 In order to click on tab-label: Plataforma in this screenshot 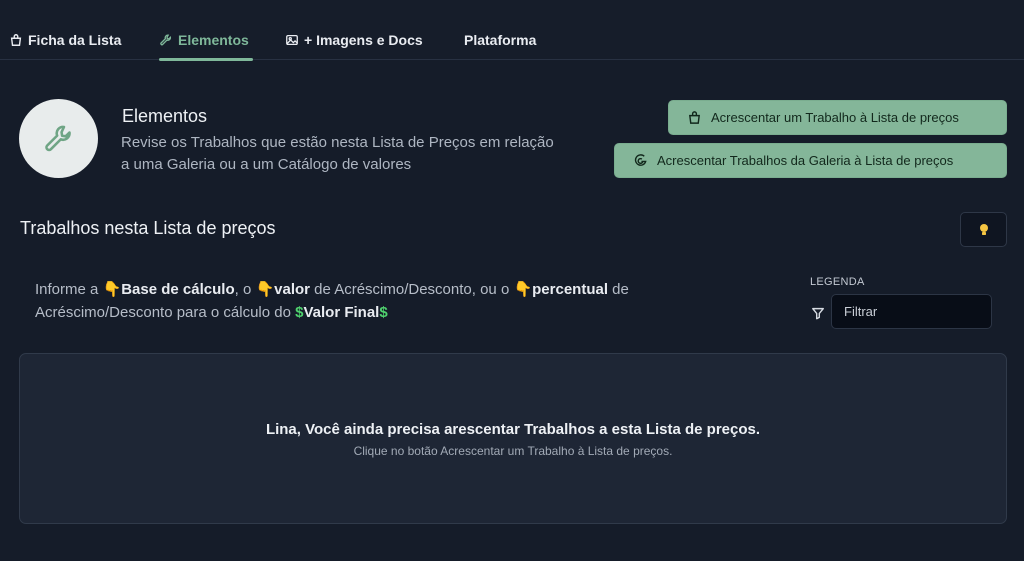, I will do `click(500, 40)`.